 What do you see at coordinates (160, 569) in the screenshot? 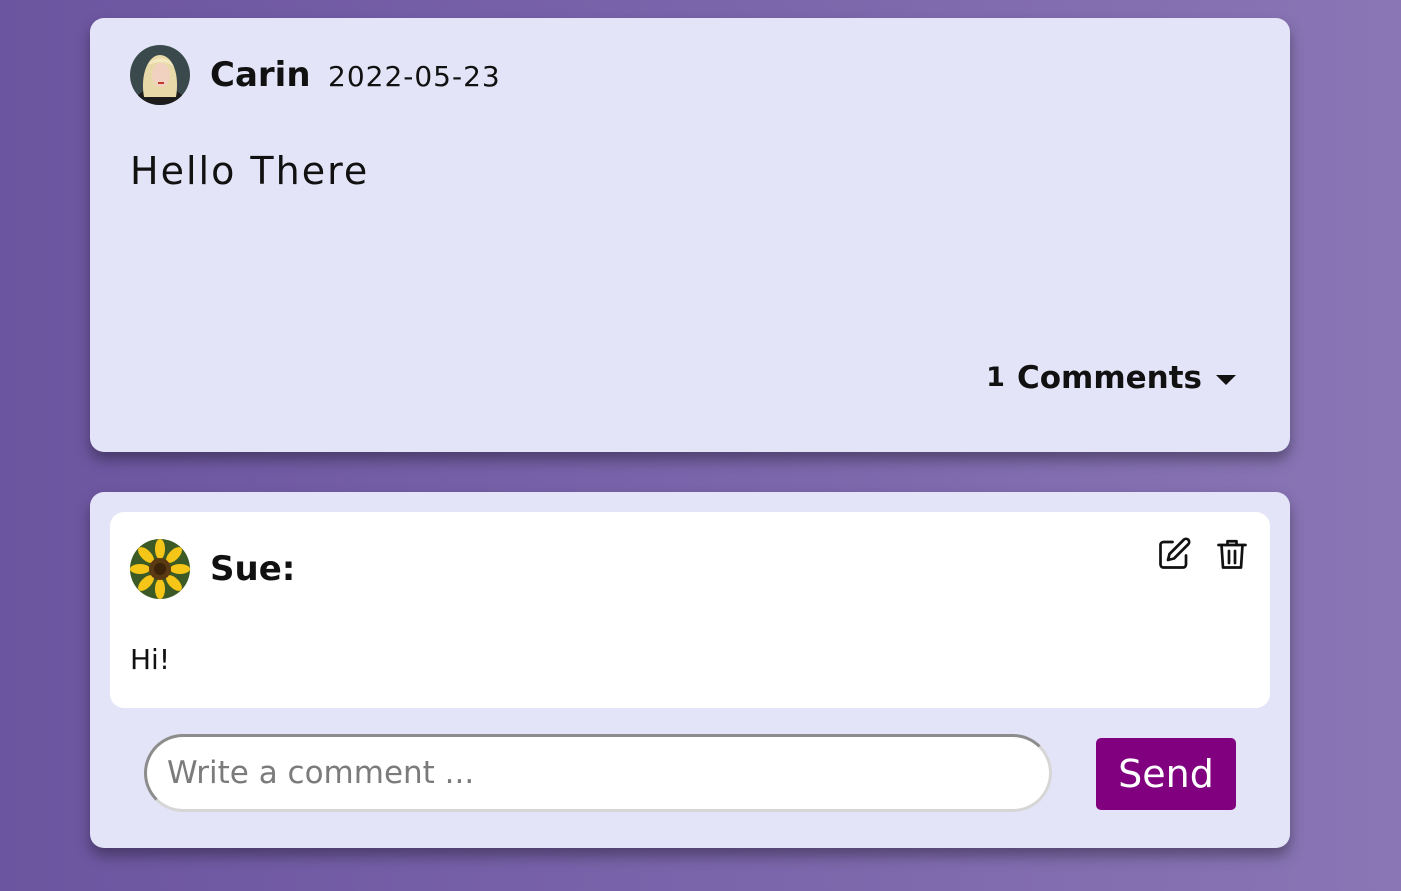
I see `comment-author-avatar` at bounding box center [160, 569].